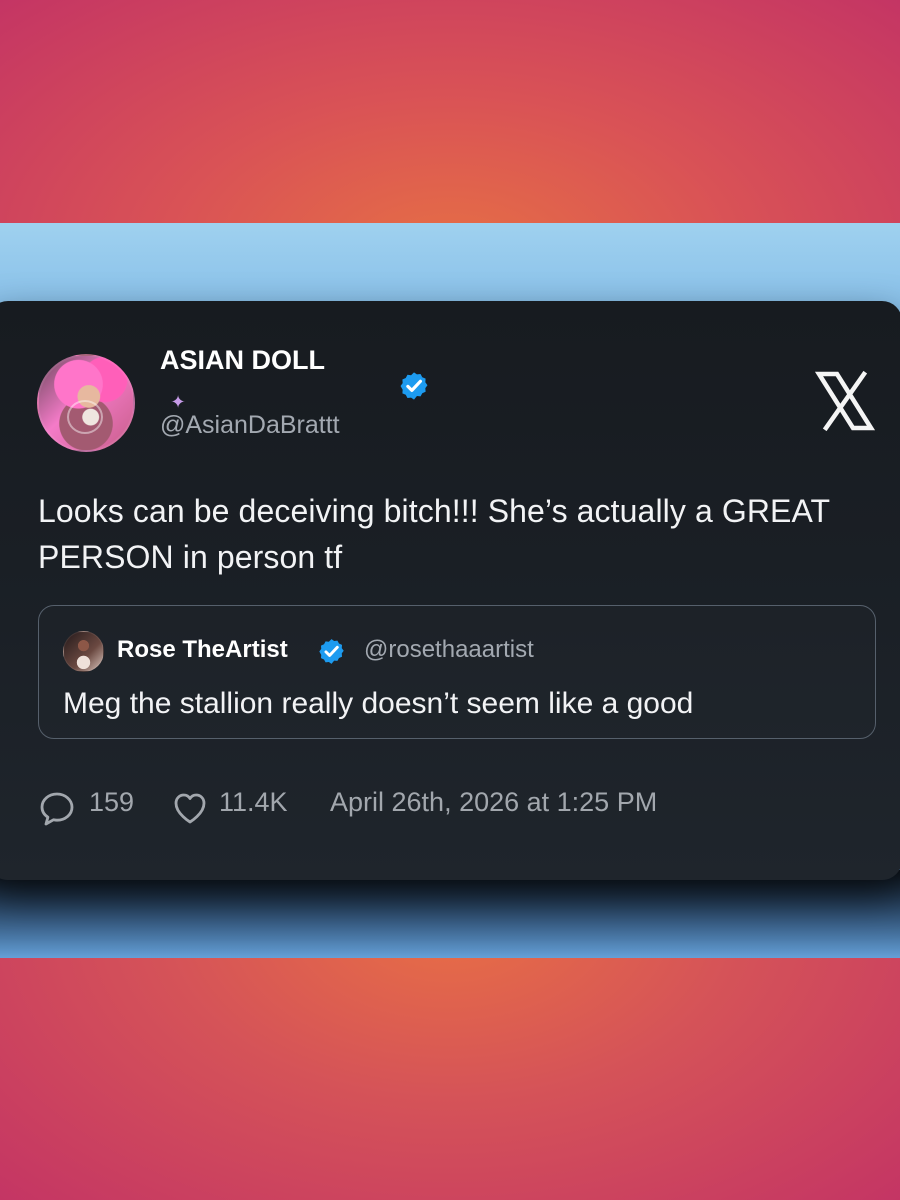 Image resolution: width=900 pixels, height=1200 pixels. Describe the element at coordinates (845, 401) in the screenshot. I see `x-logo-icon` at that location.